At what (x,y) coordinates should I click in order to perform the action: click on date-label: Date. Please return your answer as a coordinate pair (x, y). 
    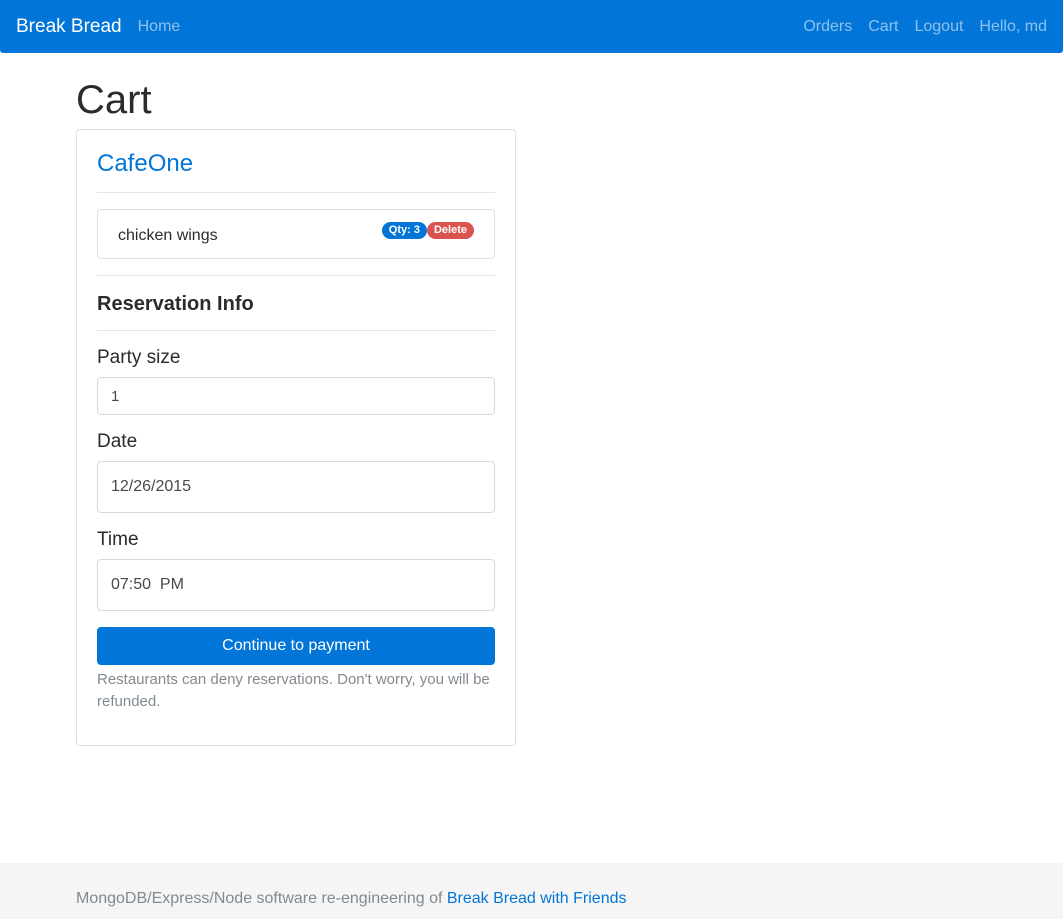
    Looking at the image, I should click on (117, 441).